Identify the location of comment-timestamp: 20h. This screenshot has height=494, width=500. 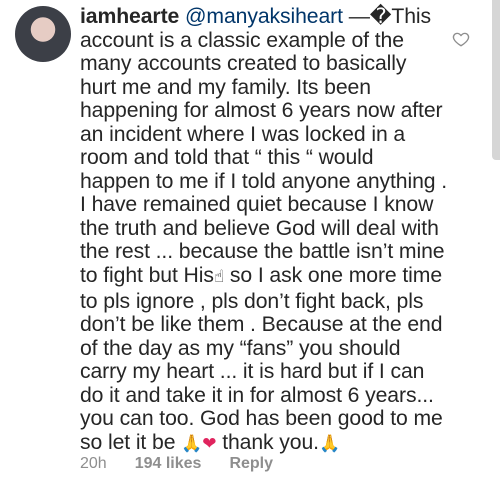
(93, 463).